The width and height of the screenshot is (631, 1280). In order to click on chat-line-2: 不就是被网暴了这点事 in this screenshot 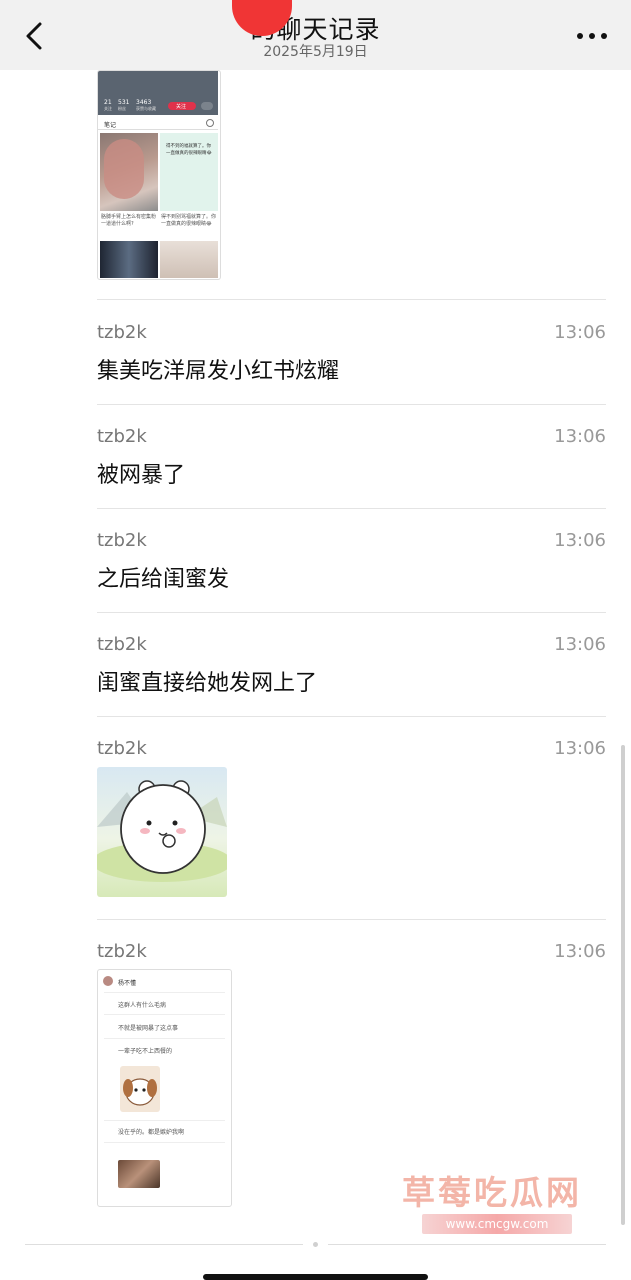, I will do `click(148, 1028)`.